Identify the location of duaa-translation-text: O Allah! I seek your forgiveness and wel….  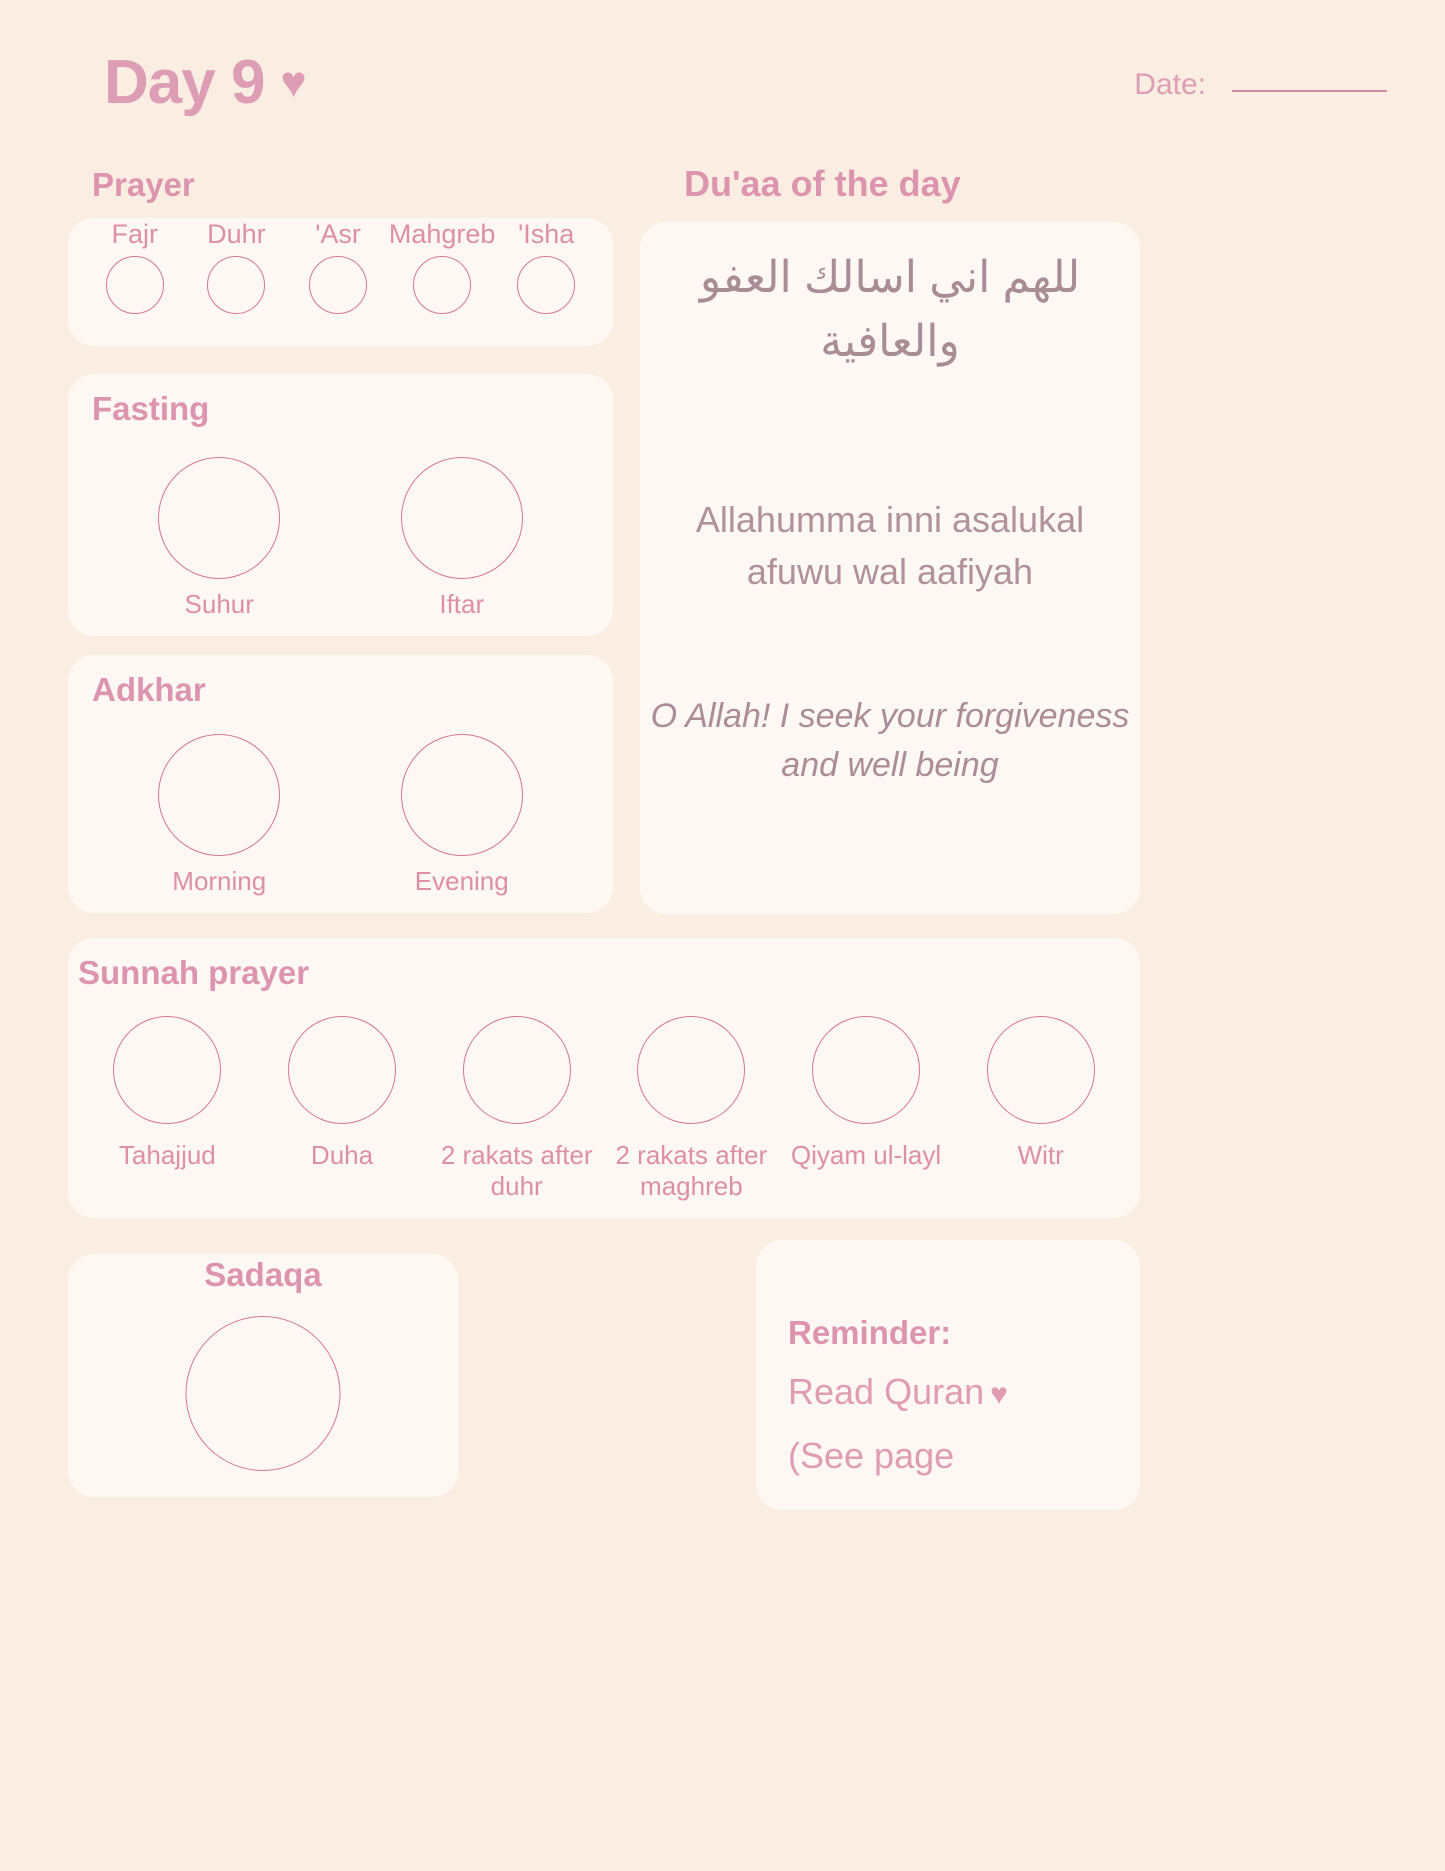
(890, 741).